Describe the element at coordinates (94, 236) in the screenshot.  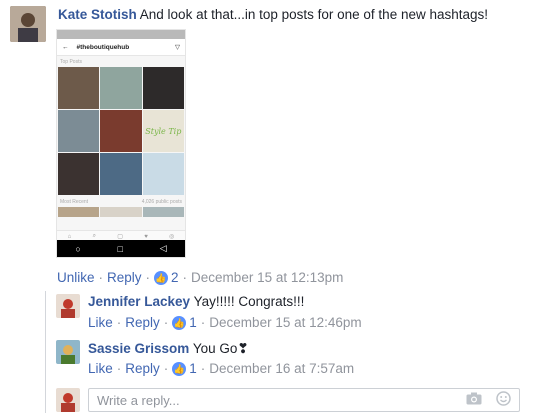
I see `search-icon: ⌕` at that location.